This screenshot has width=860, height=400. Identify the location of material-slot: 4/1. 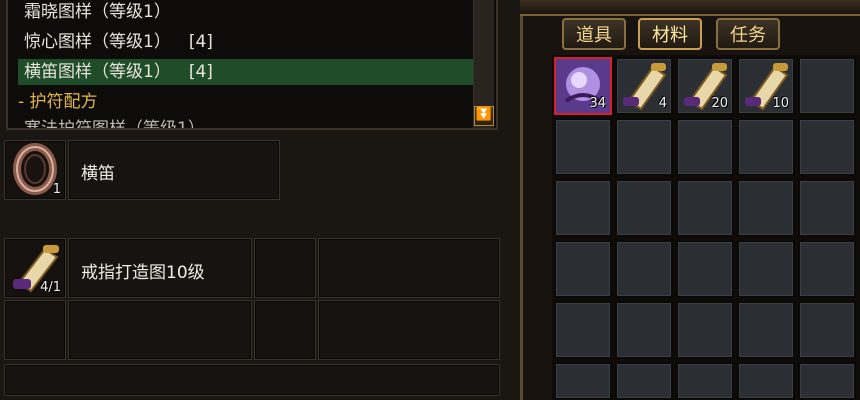
(35, 268).